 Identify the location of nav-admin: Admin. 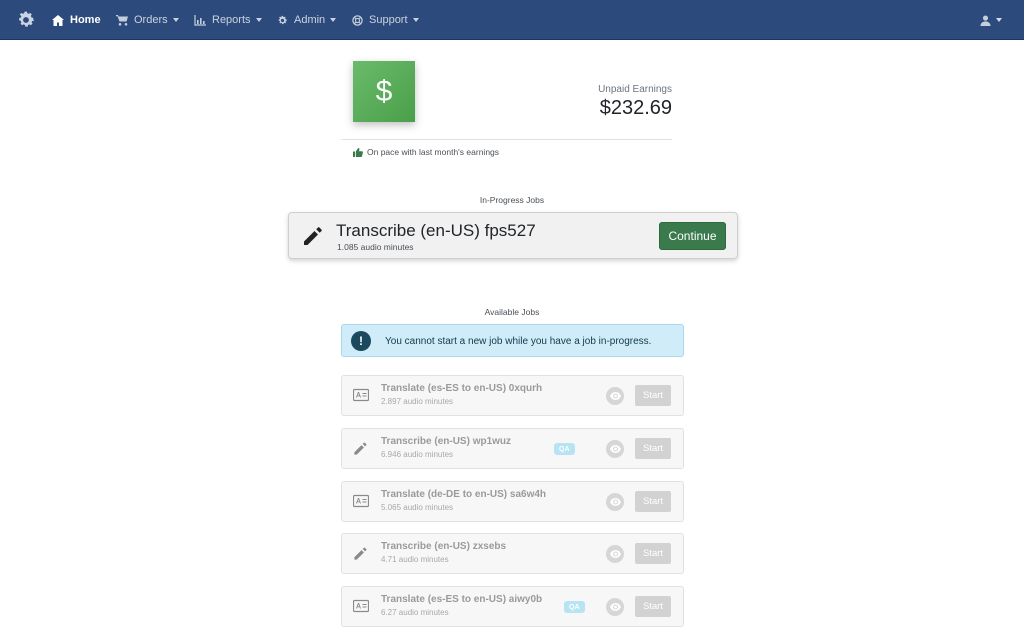
(307, 20).